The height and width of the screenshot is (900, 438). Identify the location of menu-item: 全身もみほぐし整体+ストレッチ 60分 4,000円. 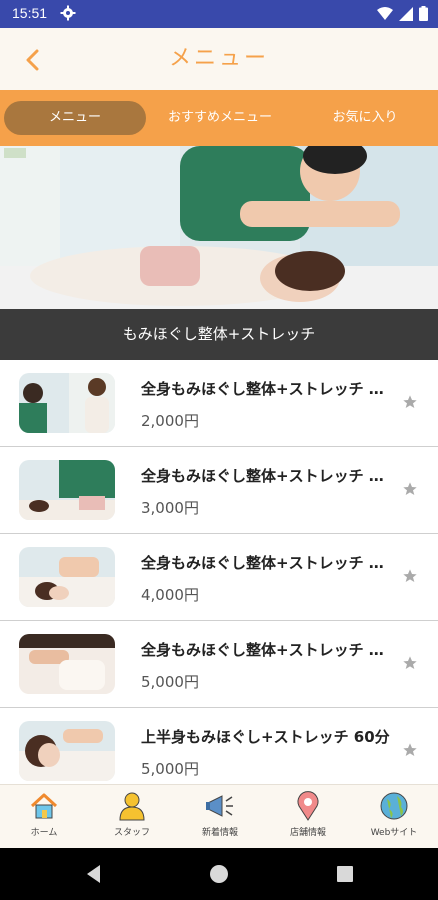
(219, 577).